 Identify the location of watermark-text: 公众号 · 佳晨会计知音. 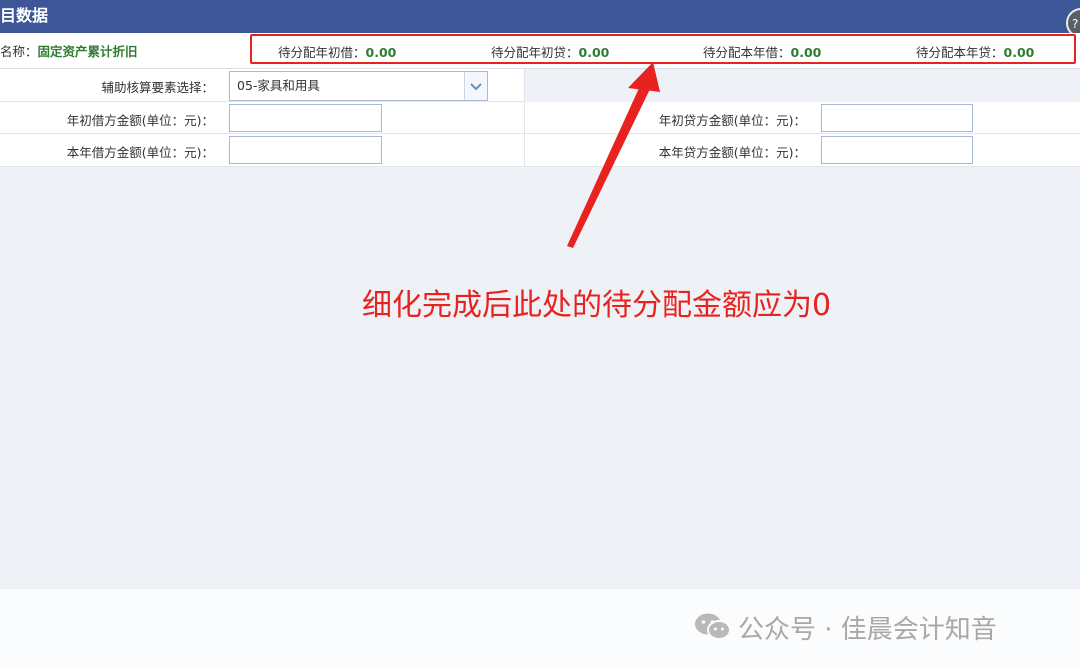
(867, 630).